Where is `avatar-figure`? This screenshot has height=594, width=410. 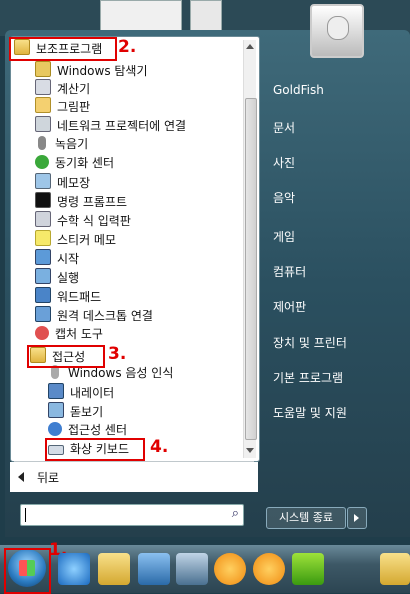 avatar-figure is located at coordinates (338, 28).